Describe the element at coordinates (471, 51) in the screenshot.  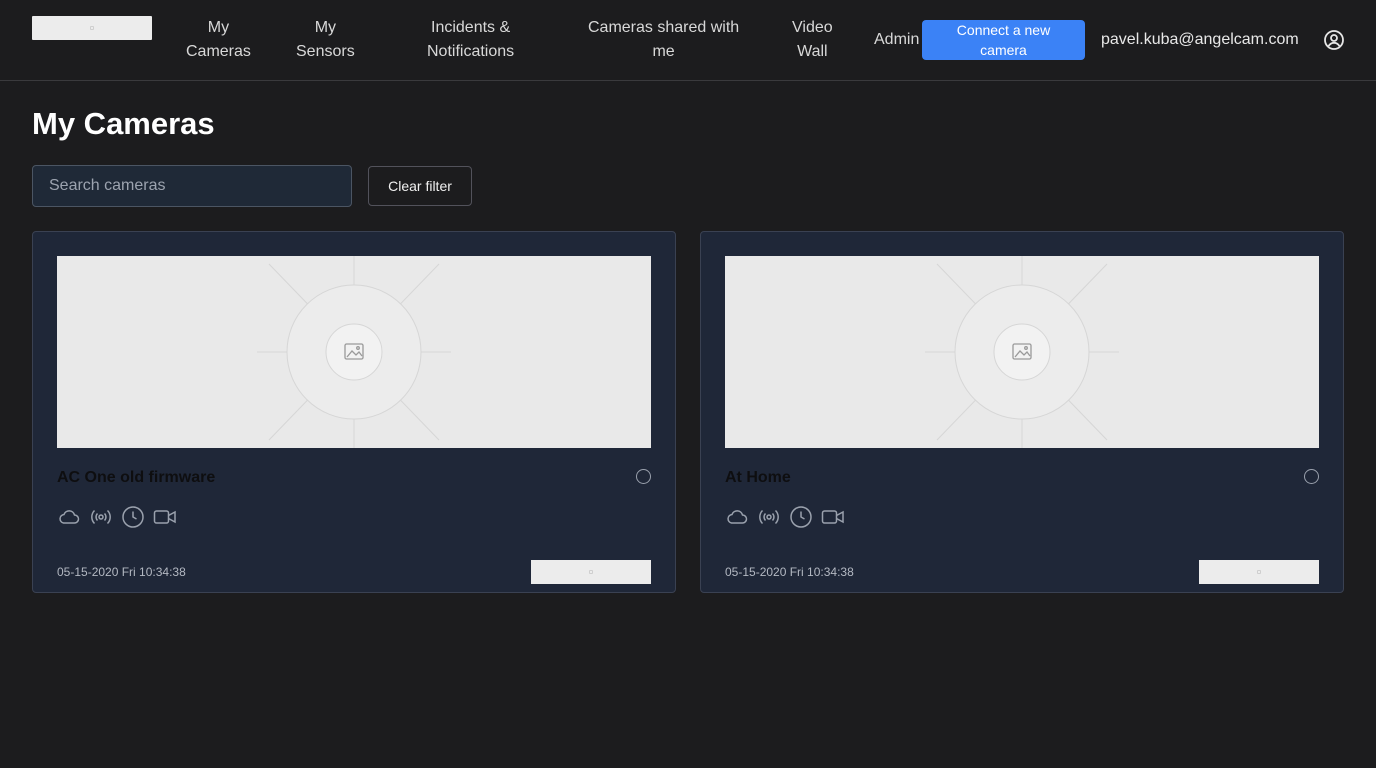
I see `nav-label: Notifications` at that location.